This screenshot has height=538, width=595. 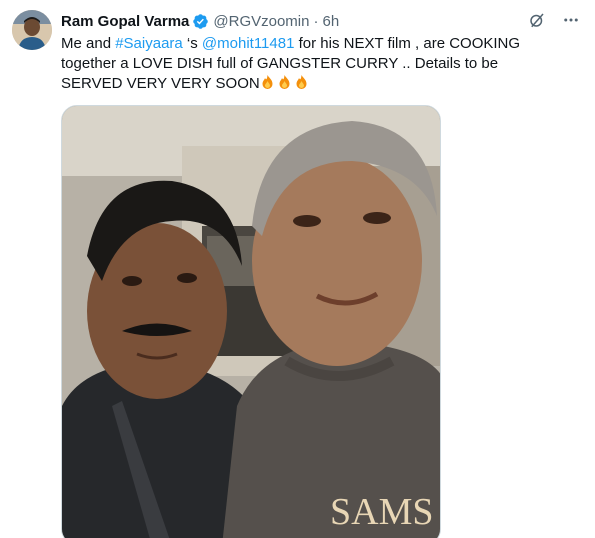 I want to click on author-avatar, so click(x=32, y=30).